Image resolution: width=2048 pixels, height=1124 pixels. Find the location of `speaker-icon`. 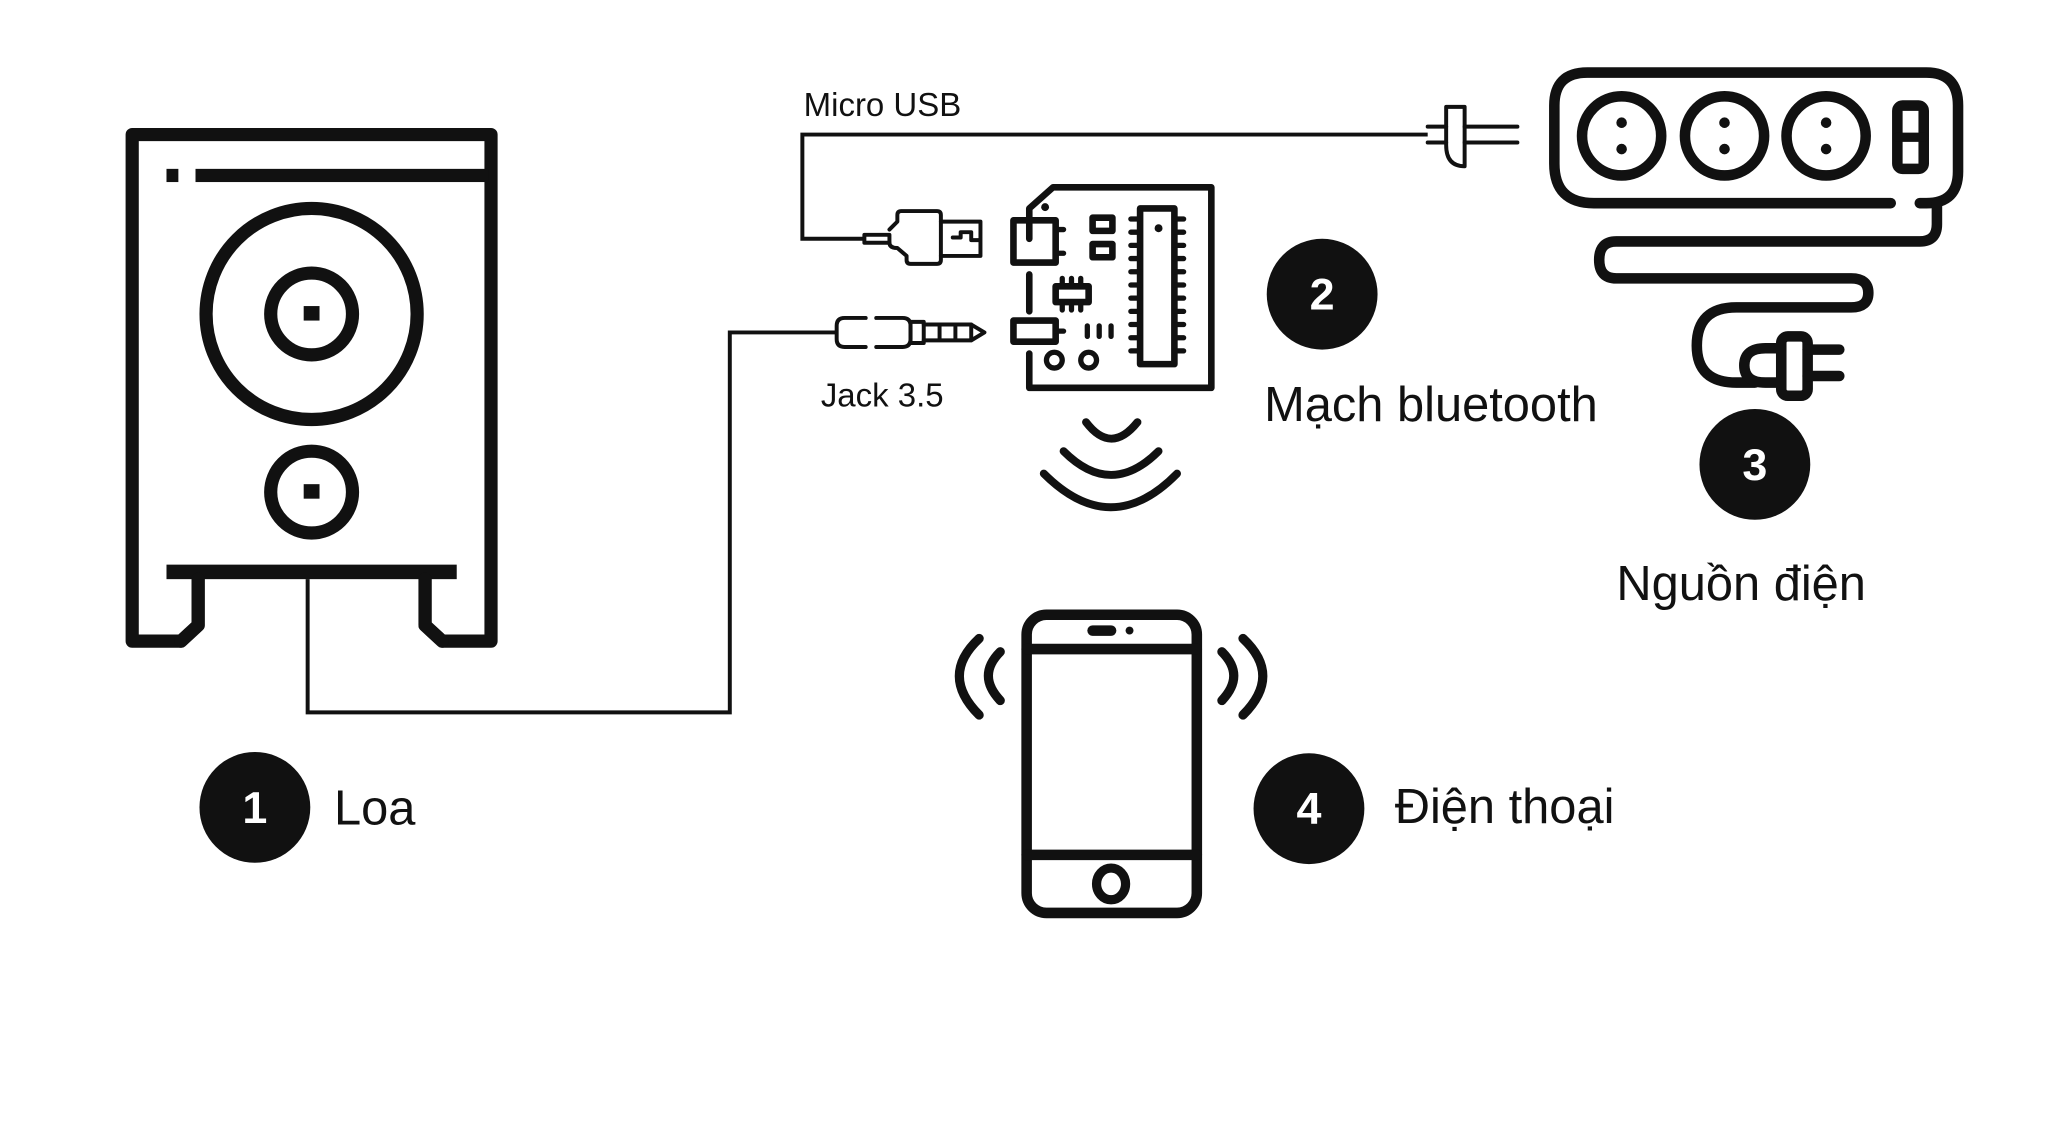

speaker-icon is located at coordinates (311, 387).